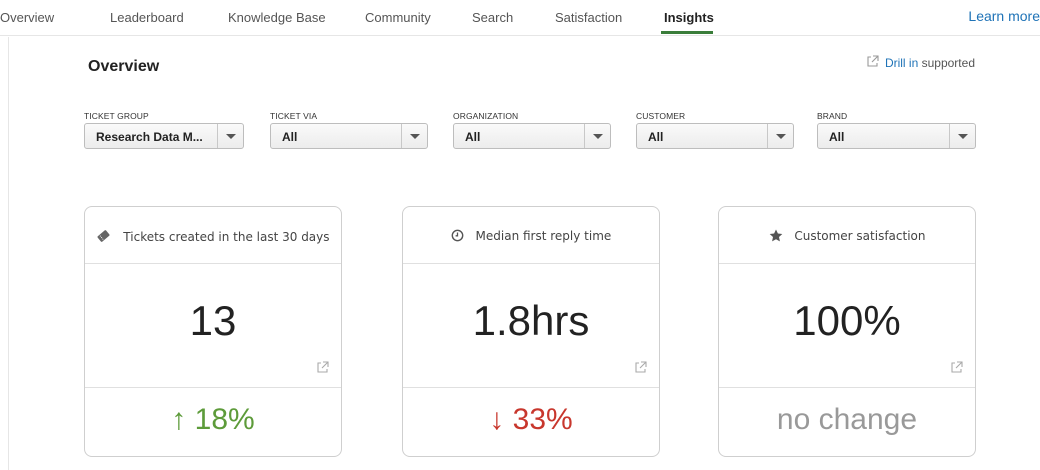  I want to click on filter-label: TICKET GROUP, so click(116, 116).